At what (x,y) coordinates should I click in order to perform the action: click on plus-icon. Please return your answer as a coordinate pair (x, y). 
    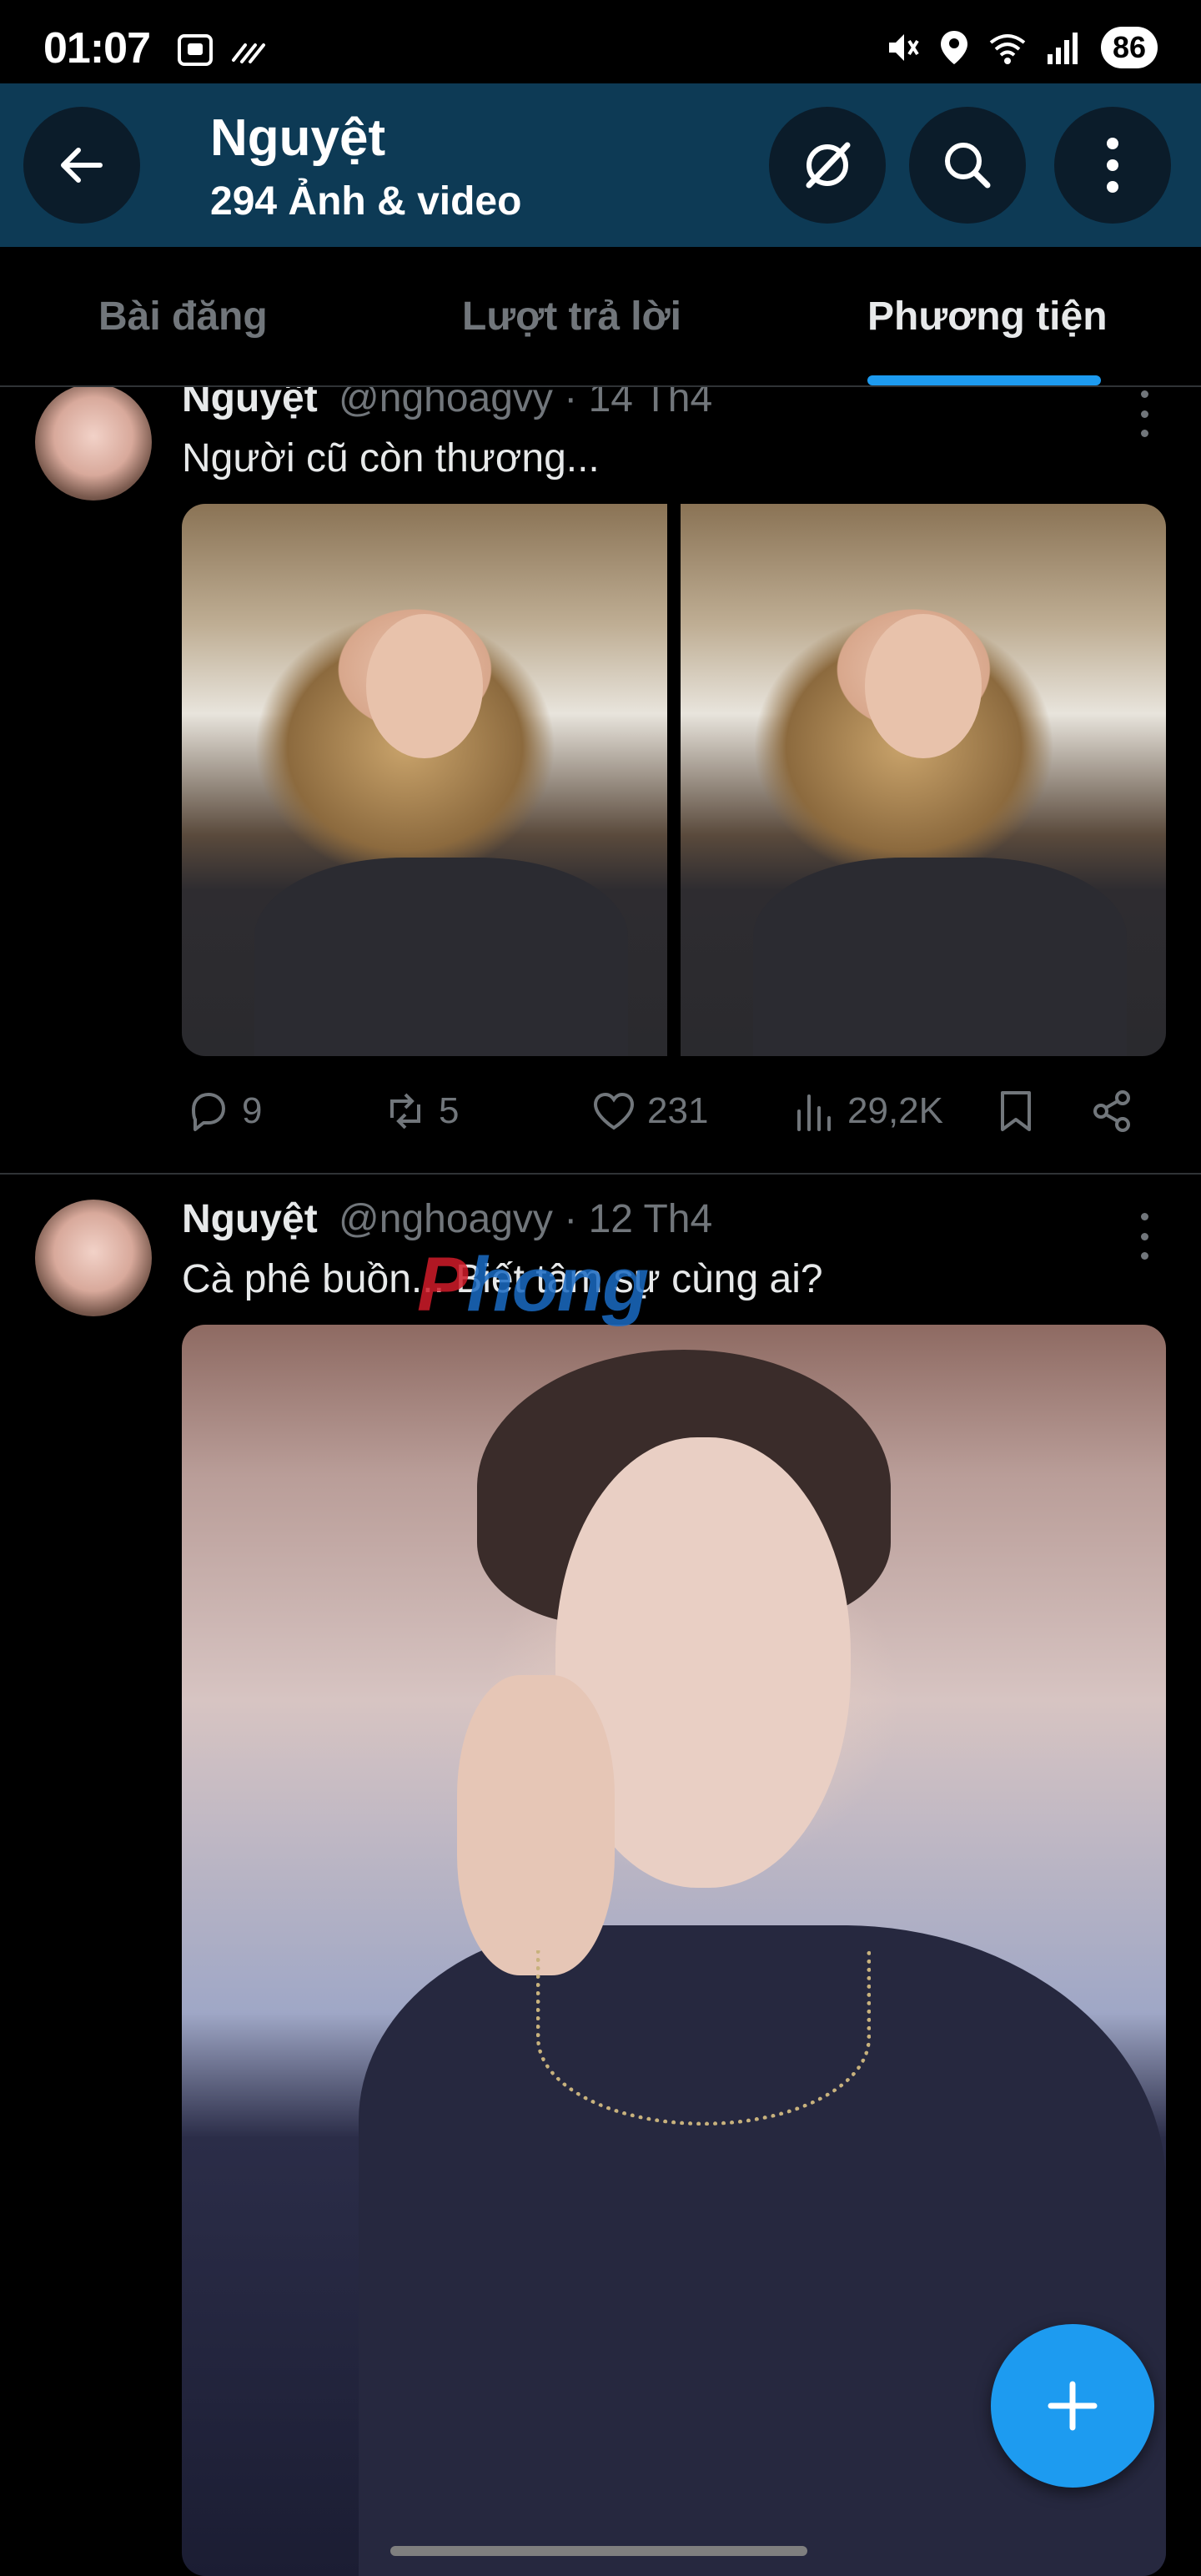
    Looking at the image, I should click on (1073, 2406).